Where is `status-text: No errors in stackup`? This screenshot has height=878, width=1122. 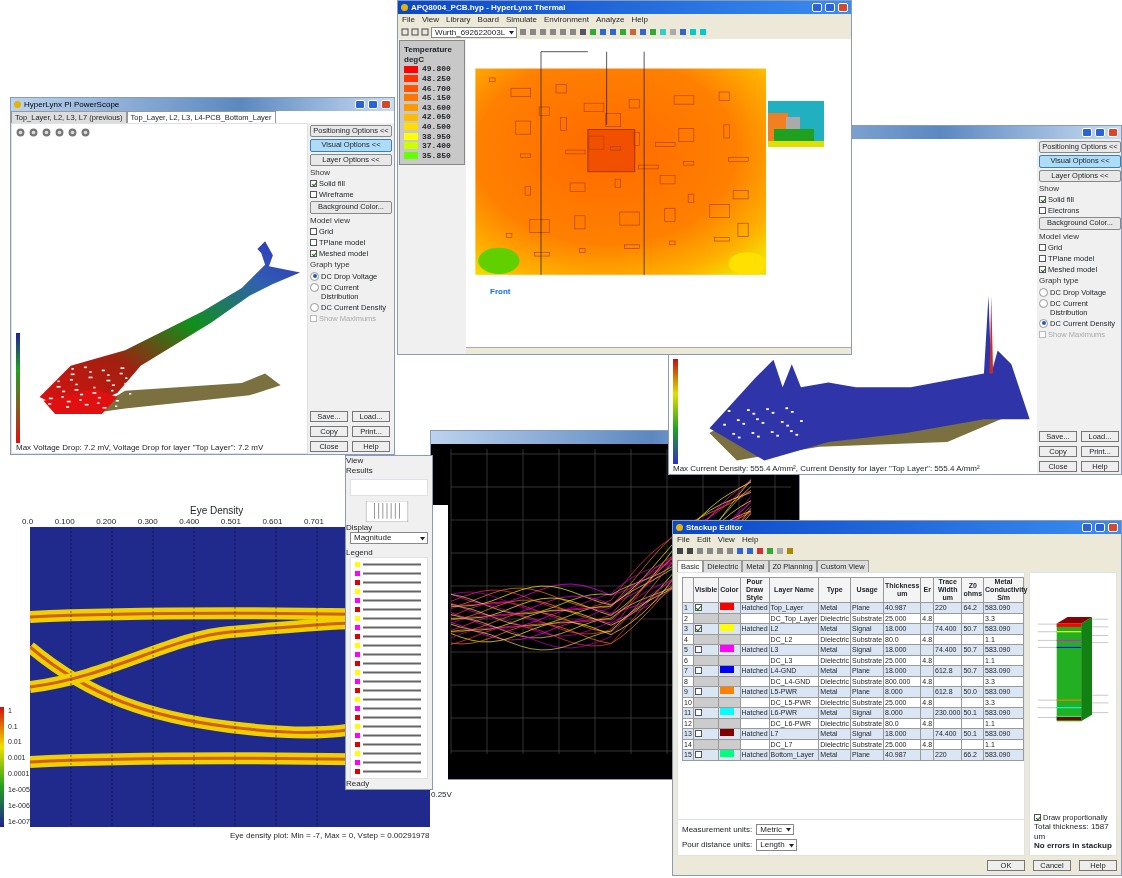 status-text: No errors in stackup is located at coordinates (1073, 846).